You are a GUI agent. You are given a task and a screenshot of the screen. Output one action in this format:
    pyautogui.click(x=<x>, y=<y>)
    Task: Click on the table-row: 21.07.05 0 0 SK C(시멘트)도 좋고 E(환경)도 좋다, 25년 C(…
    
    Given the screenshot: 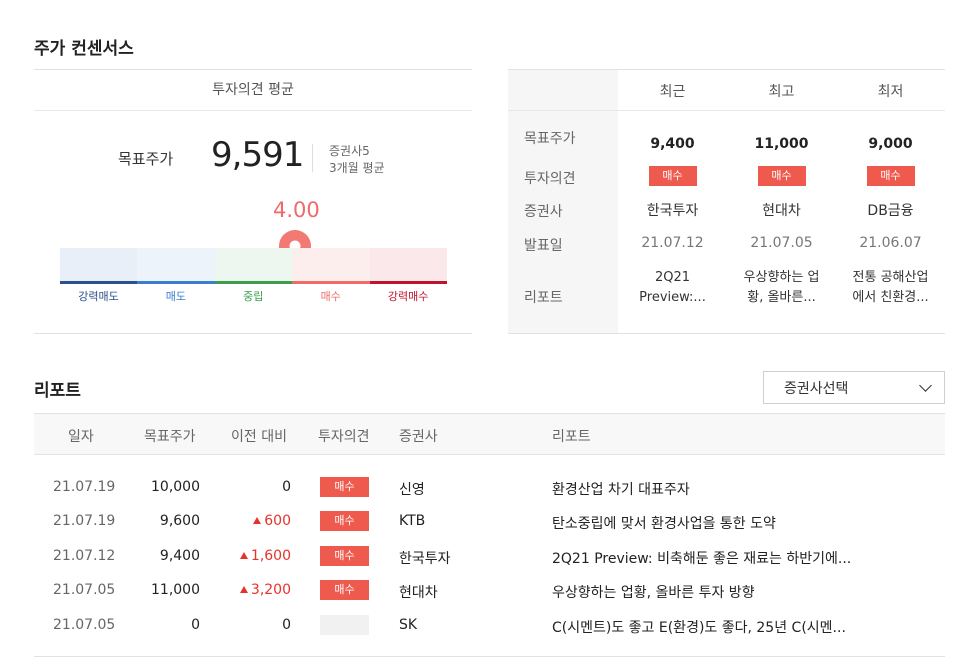 What is the action you would take?
    pyautogui.click(x=489, y=626)
    